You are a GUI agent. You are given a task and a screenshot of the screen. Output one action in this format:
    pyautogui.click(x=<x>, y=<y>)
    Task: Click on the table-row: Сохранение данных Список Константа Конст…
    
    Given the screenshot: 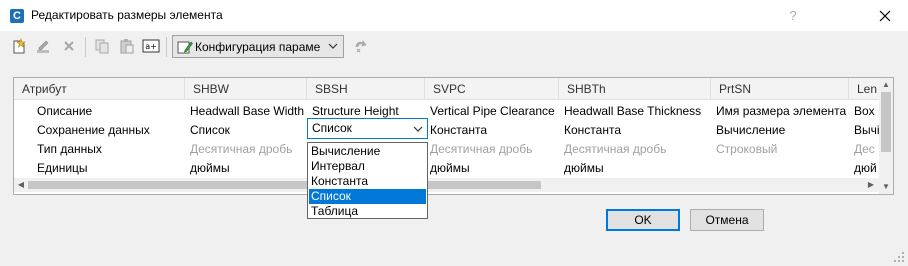 What is the action you would take?
    pyautogui.click(x=446, y=130)
    